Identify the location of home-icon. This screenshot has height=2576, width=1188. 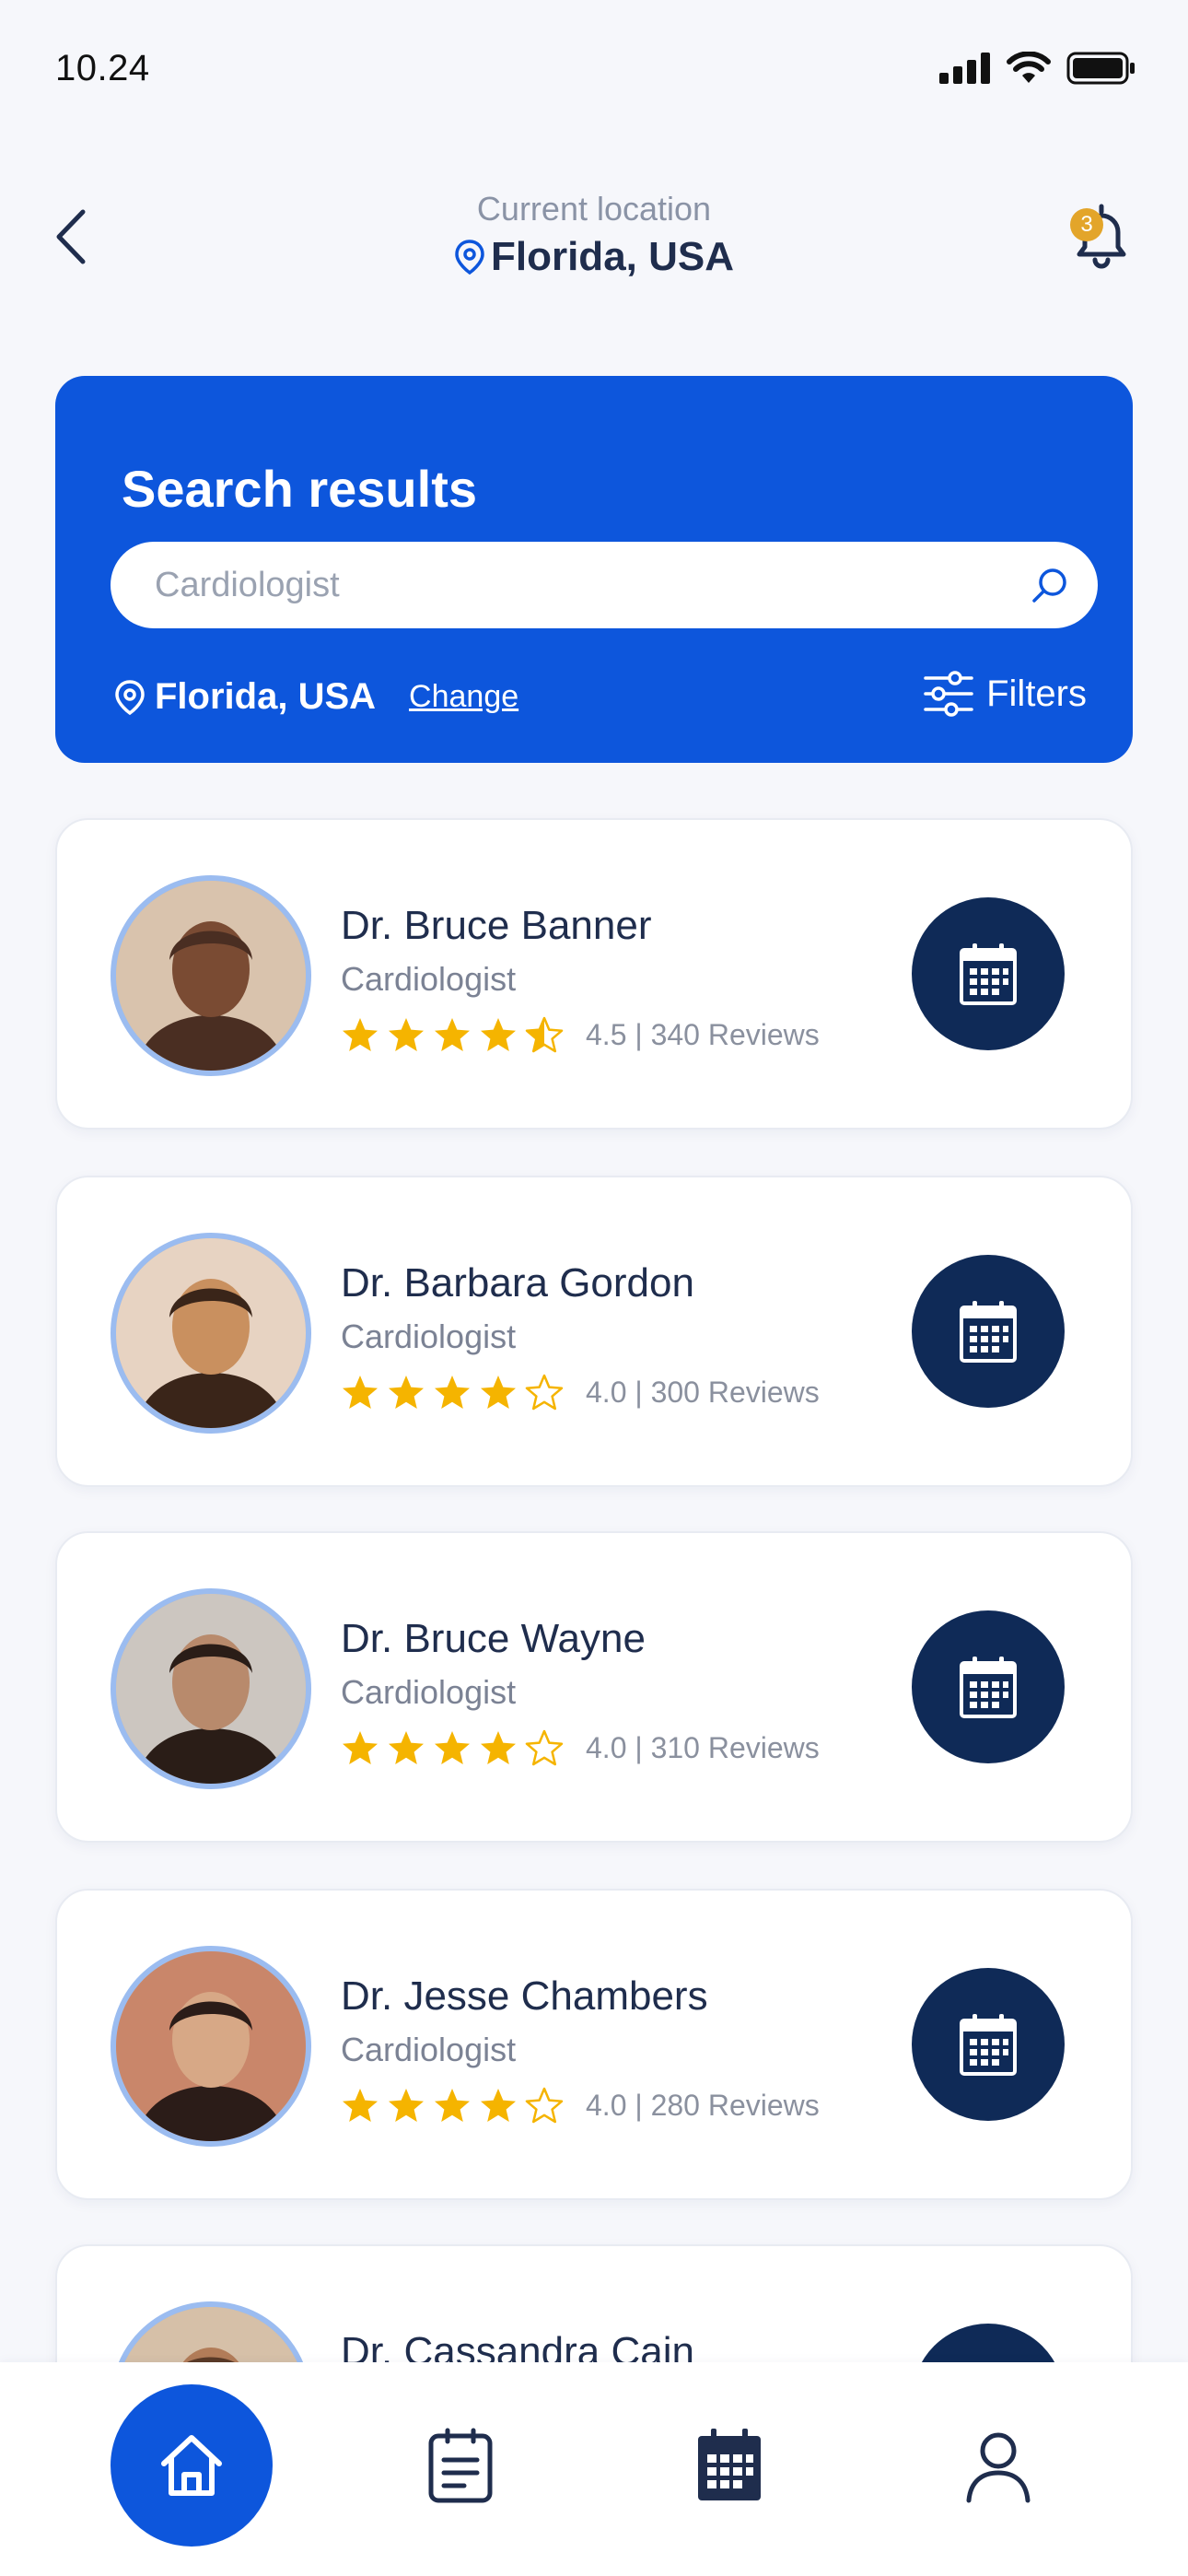
(191, 2465).